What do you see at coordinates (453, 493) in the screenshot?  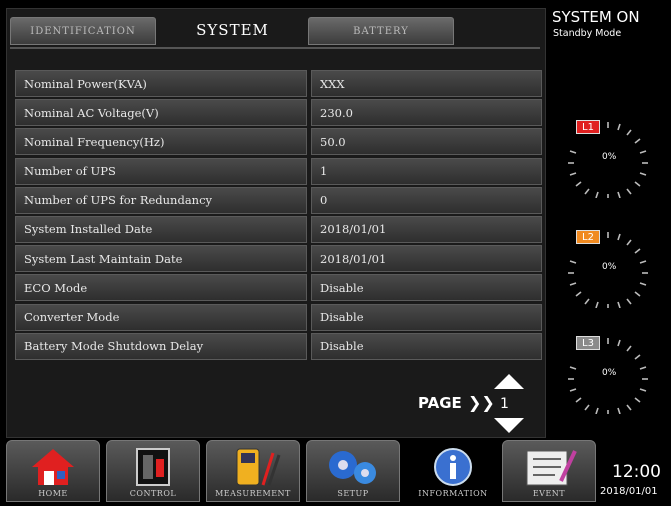 I see `nav-label: INFORMATION` at bounding box center [453, 493].